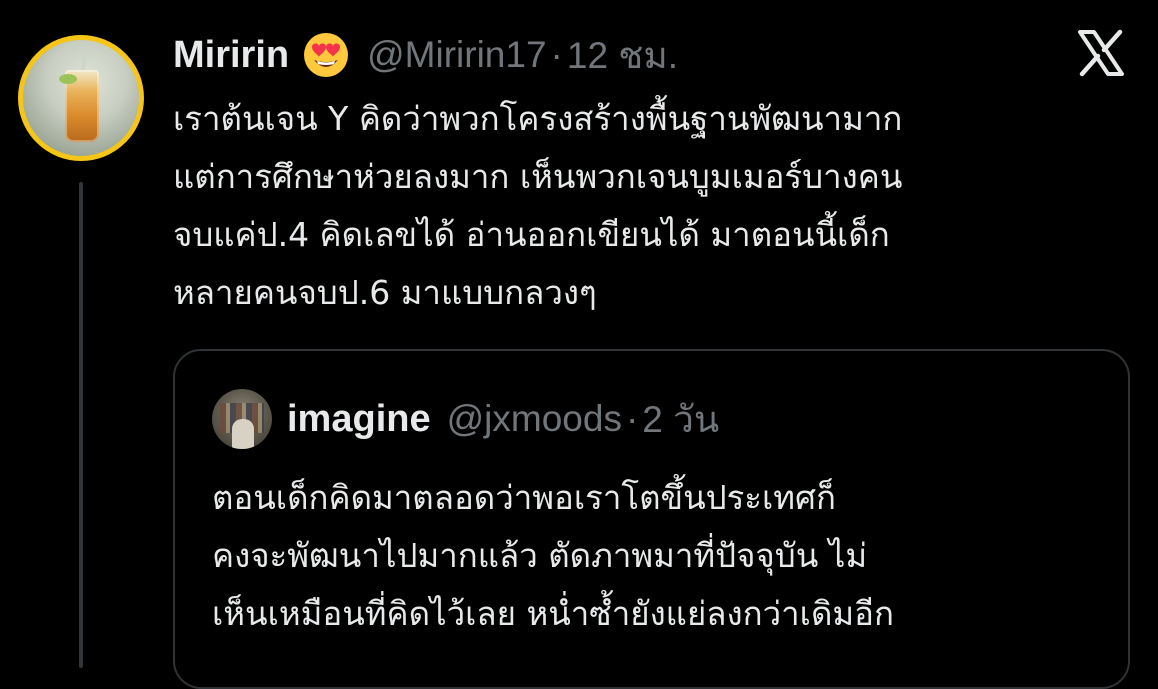  Describe the element at coordinates (1101, 53) in the screenshot. I see `x-logo-icon` at that location.